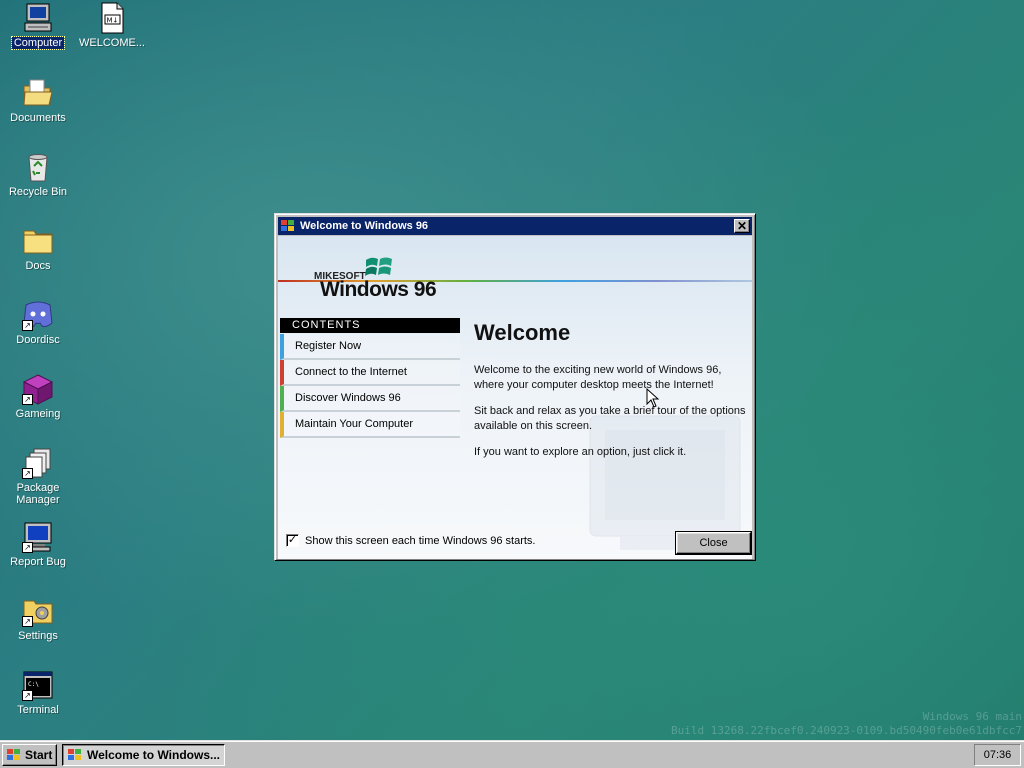 The height and width of the screenshot is (768, 1024). I want to click on desktop-icon-terminal: C:\ ↗ Terminal, so click(38, 692).